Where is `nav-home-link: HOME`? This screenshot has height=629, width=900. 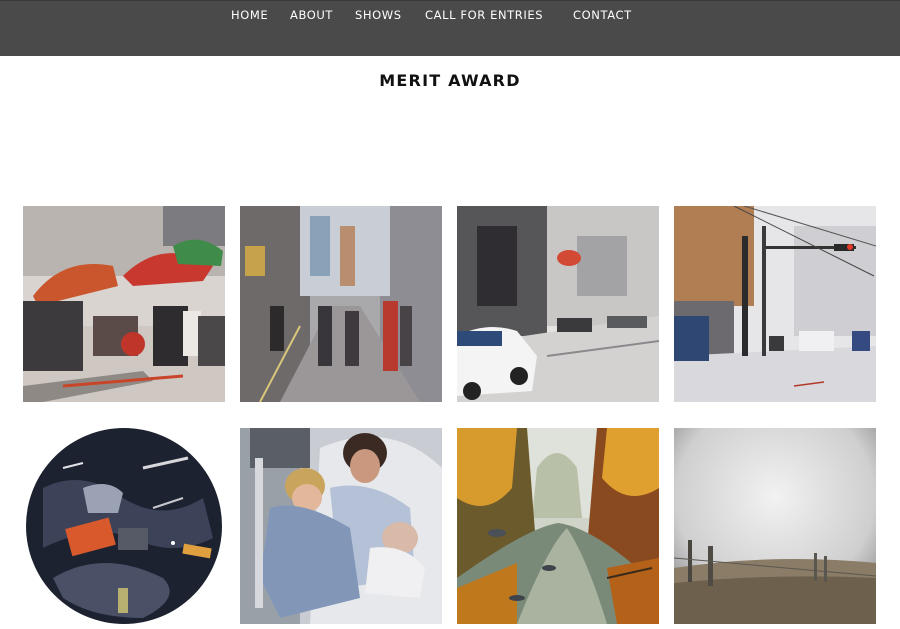 nav-home-link: HOME is located at coordinates (249, 15).